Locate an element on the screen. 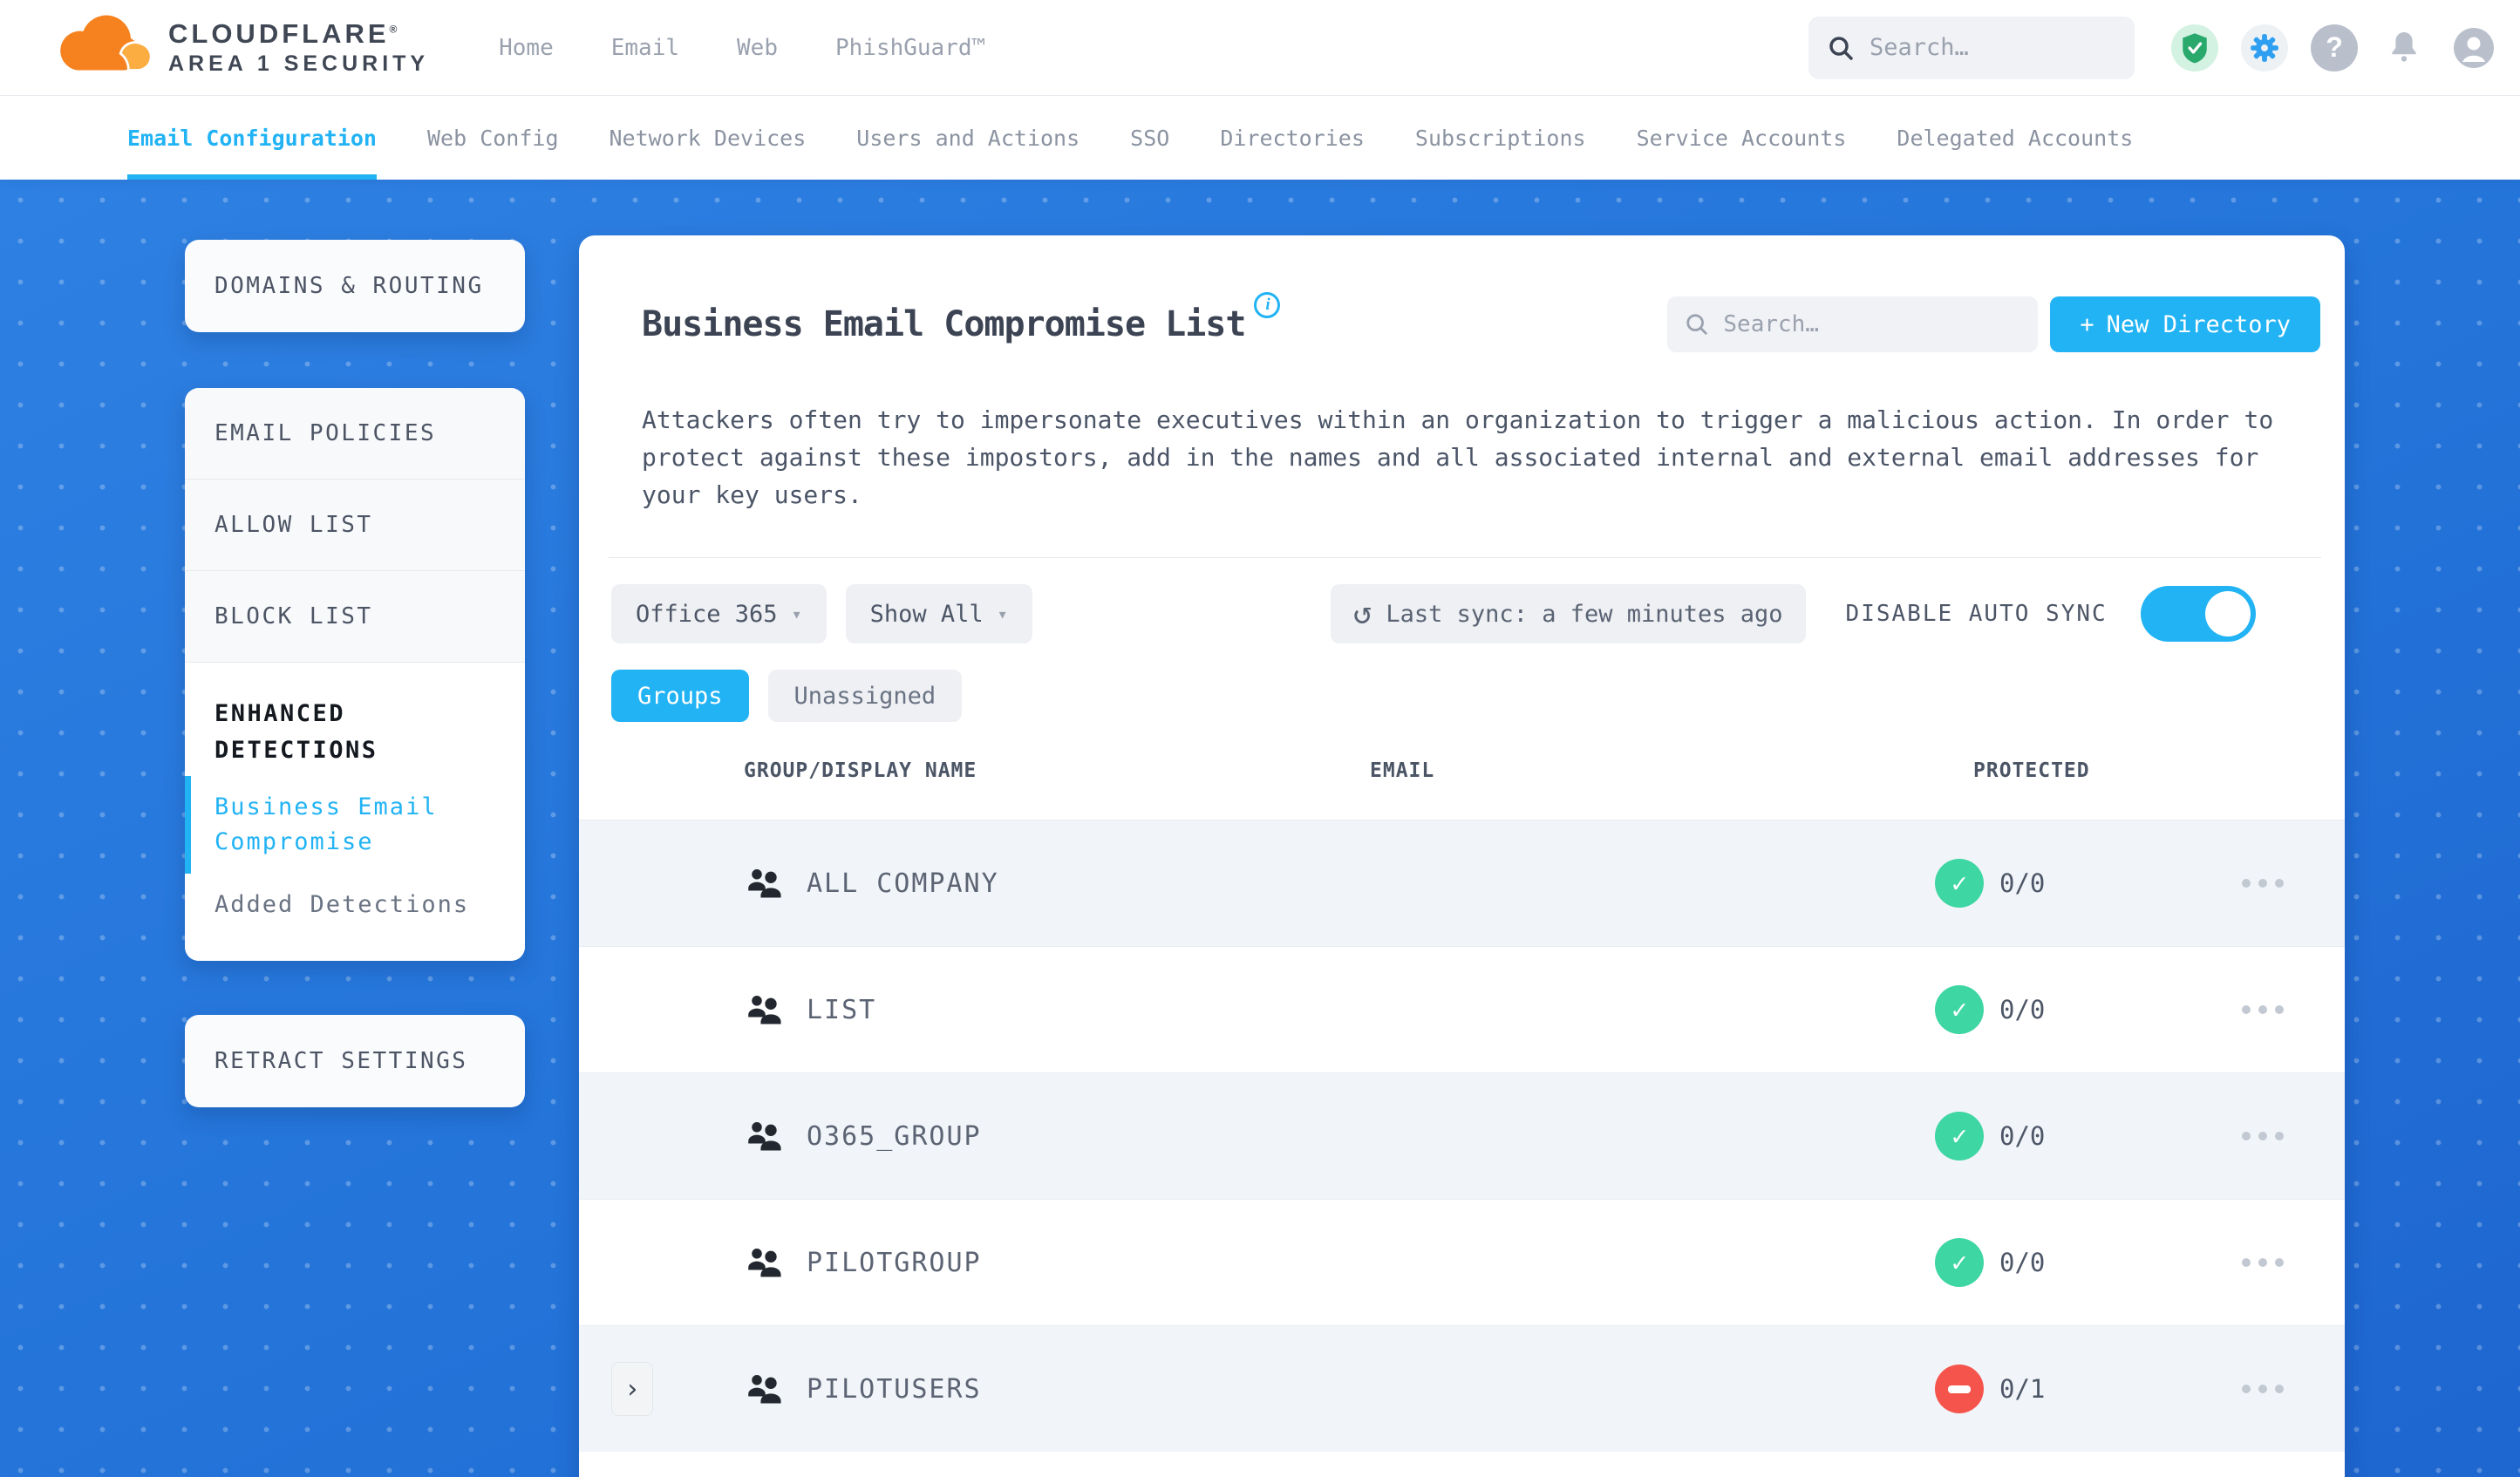 The width and height of the screenshot is (2520, 1477). tab-network-devices: Network Devices is located at coordinates (708, 138).